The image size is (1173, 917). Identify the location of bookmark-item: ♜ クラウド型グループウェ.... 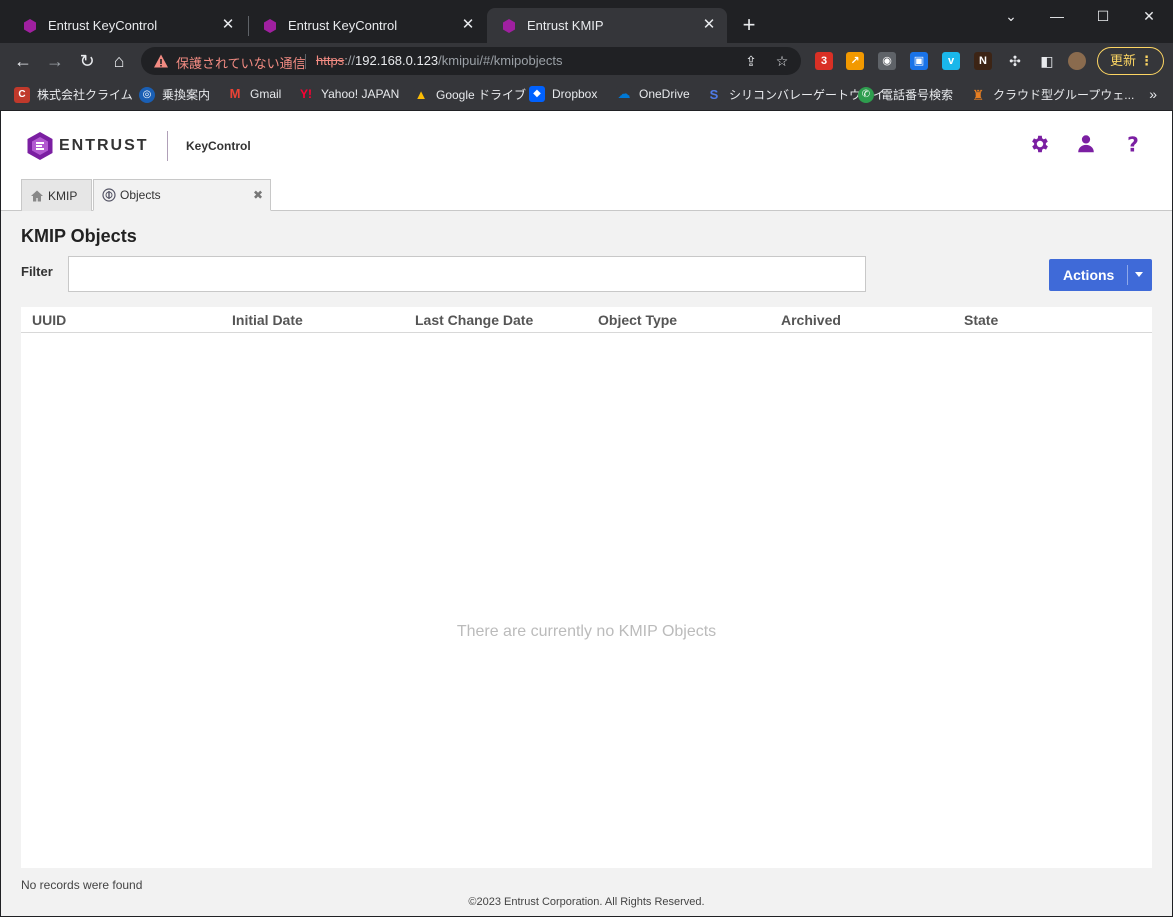
(1052, 94).